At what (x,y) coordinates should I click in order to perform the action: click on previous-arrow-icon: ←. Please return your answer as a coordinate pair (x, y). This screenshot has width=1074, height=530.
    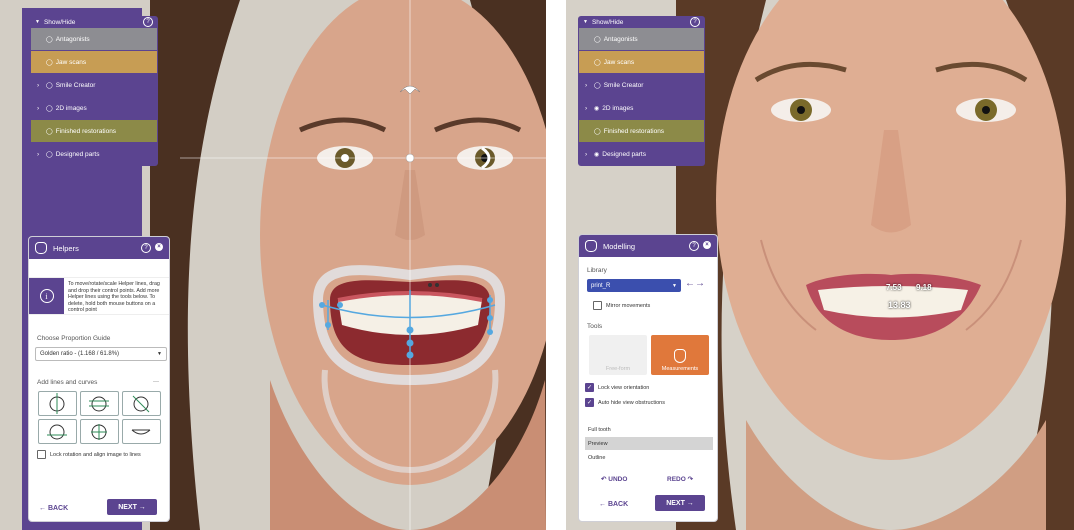
    Looking at the image, I should click on (690, 283).